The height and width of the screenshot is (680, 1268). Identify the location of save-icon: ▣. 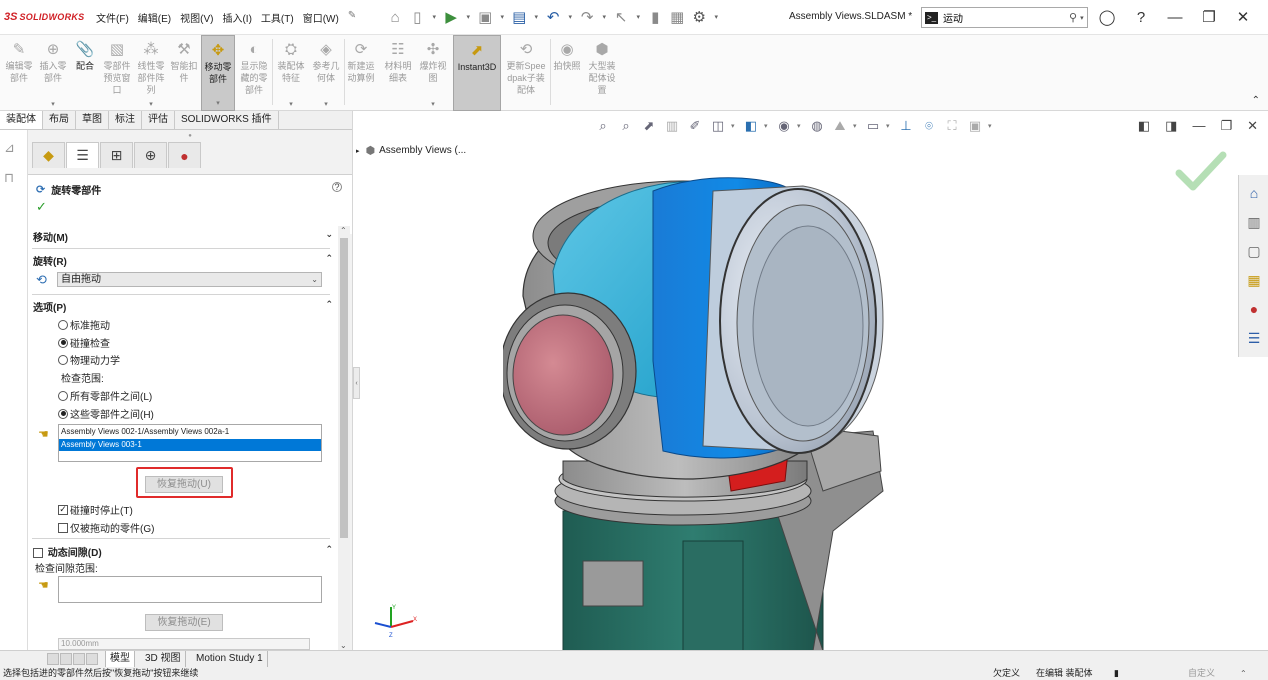
(485, 17).